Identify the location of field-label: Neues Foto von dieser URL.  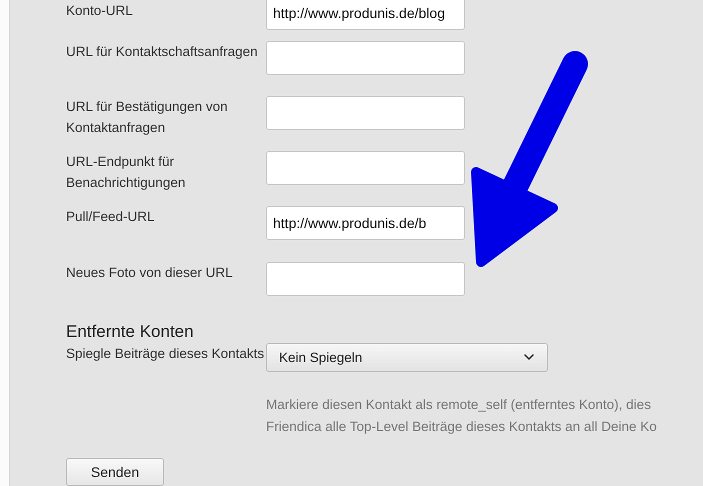
(150, 273).